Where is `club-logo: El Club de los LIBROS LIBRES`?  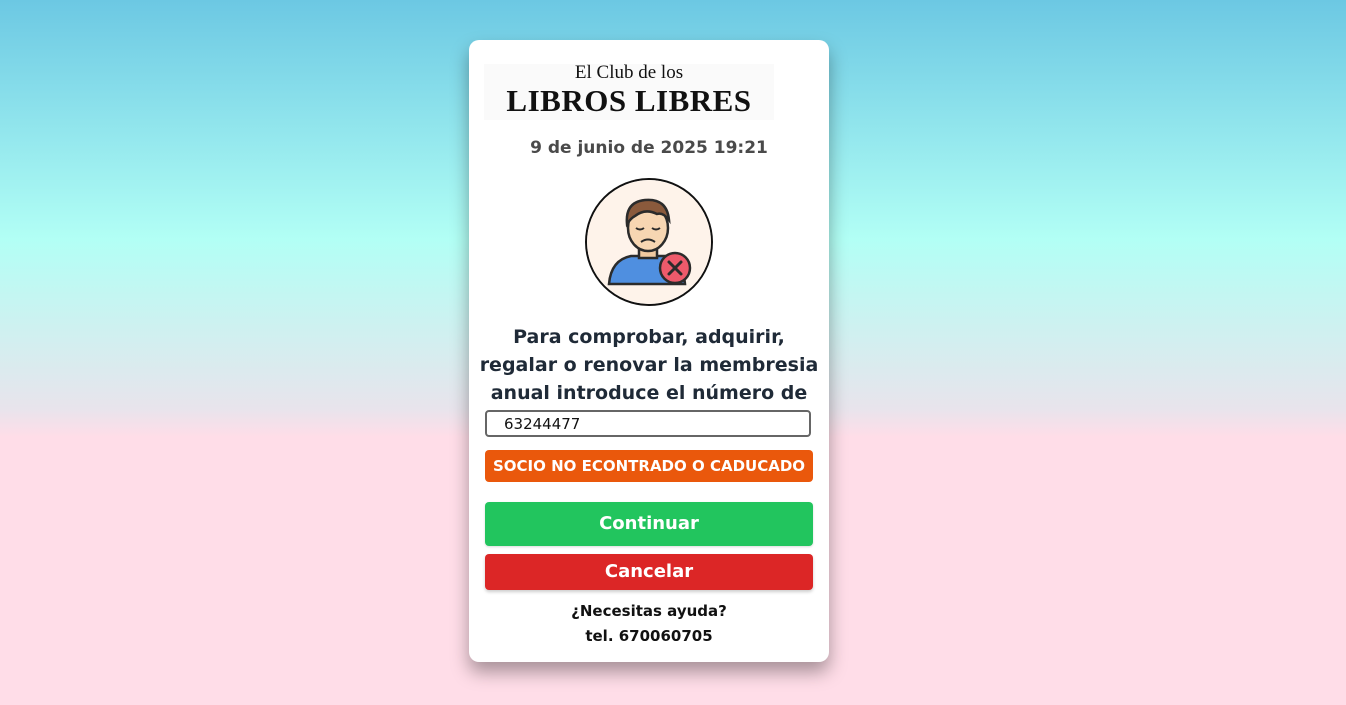
club-logo: El Club de los LIBROS LIBRES is located at coordinates (629, 91).